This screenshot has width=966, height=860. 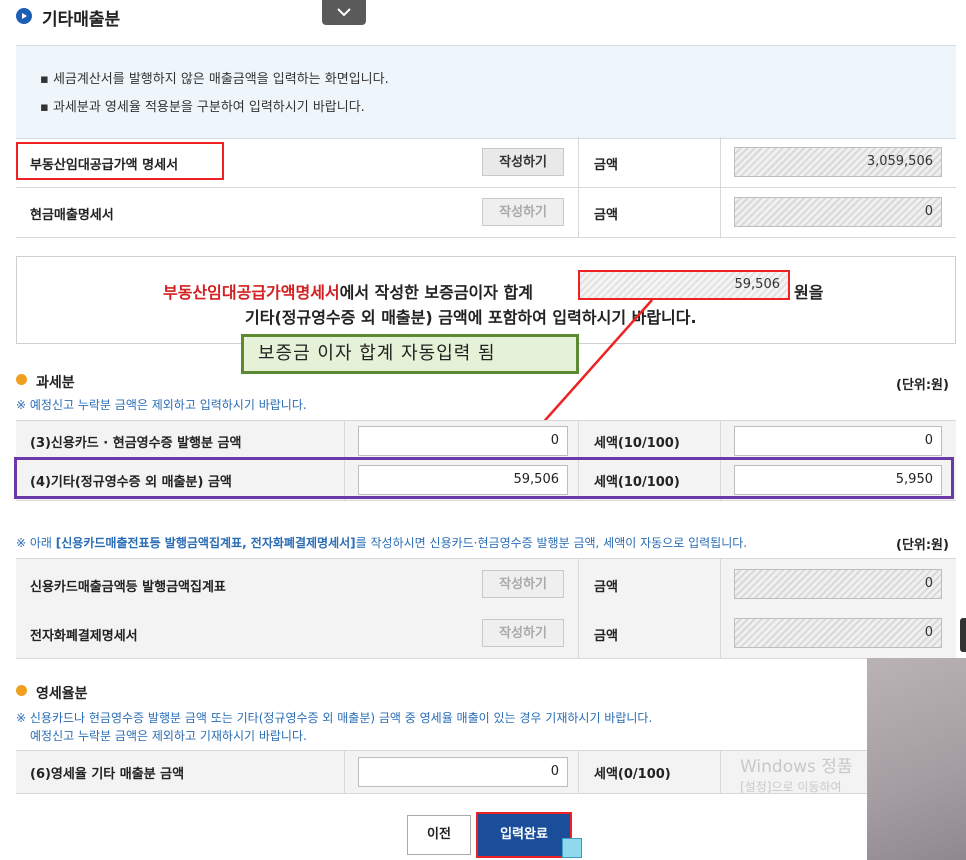 I want to click on prev-button: 이전, so click(x=439, y=835).